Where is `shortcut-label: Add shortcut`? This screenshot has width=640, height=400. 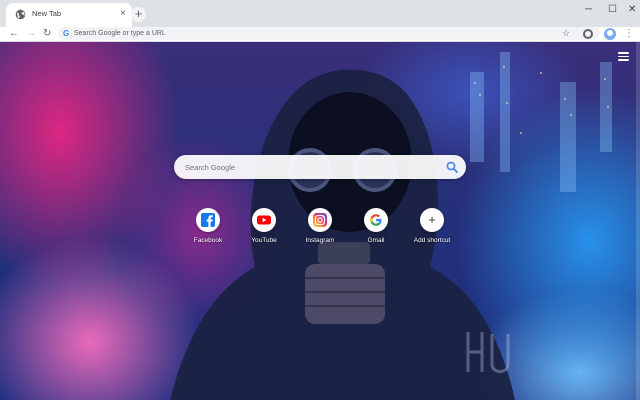 shortcut-label: Add shortcut is located at coordinates (432, 240).